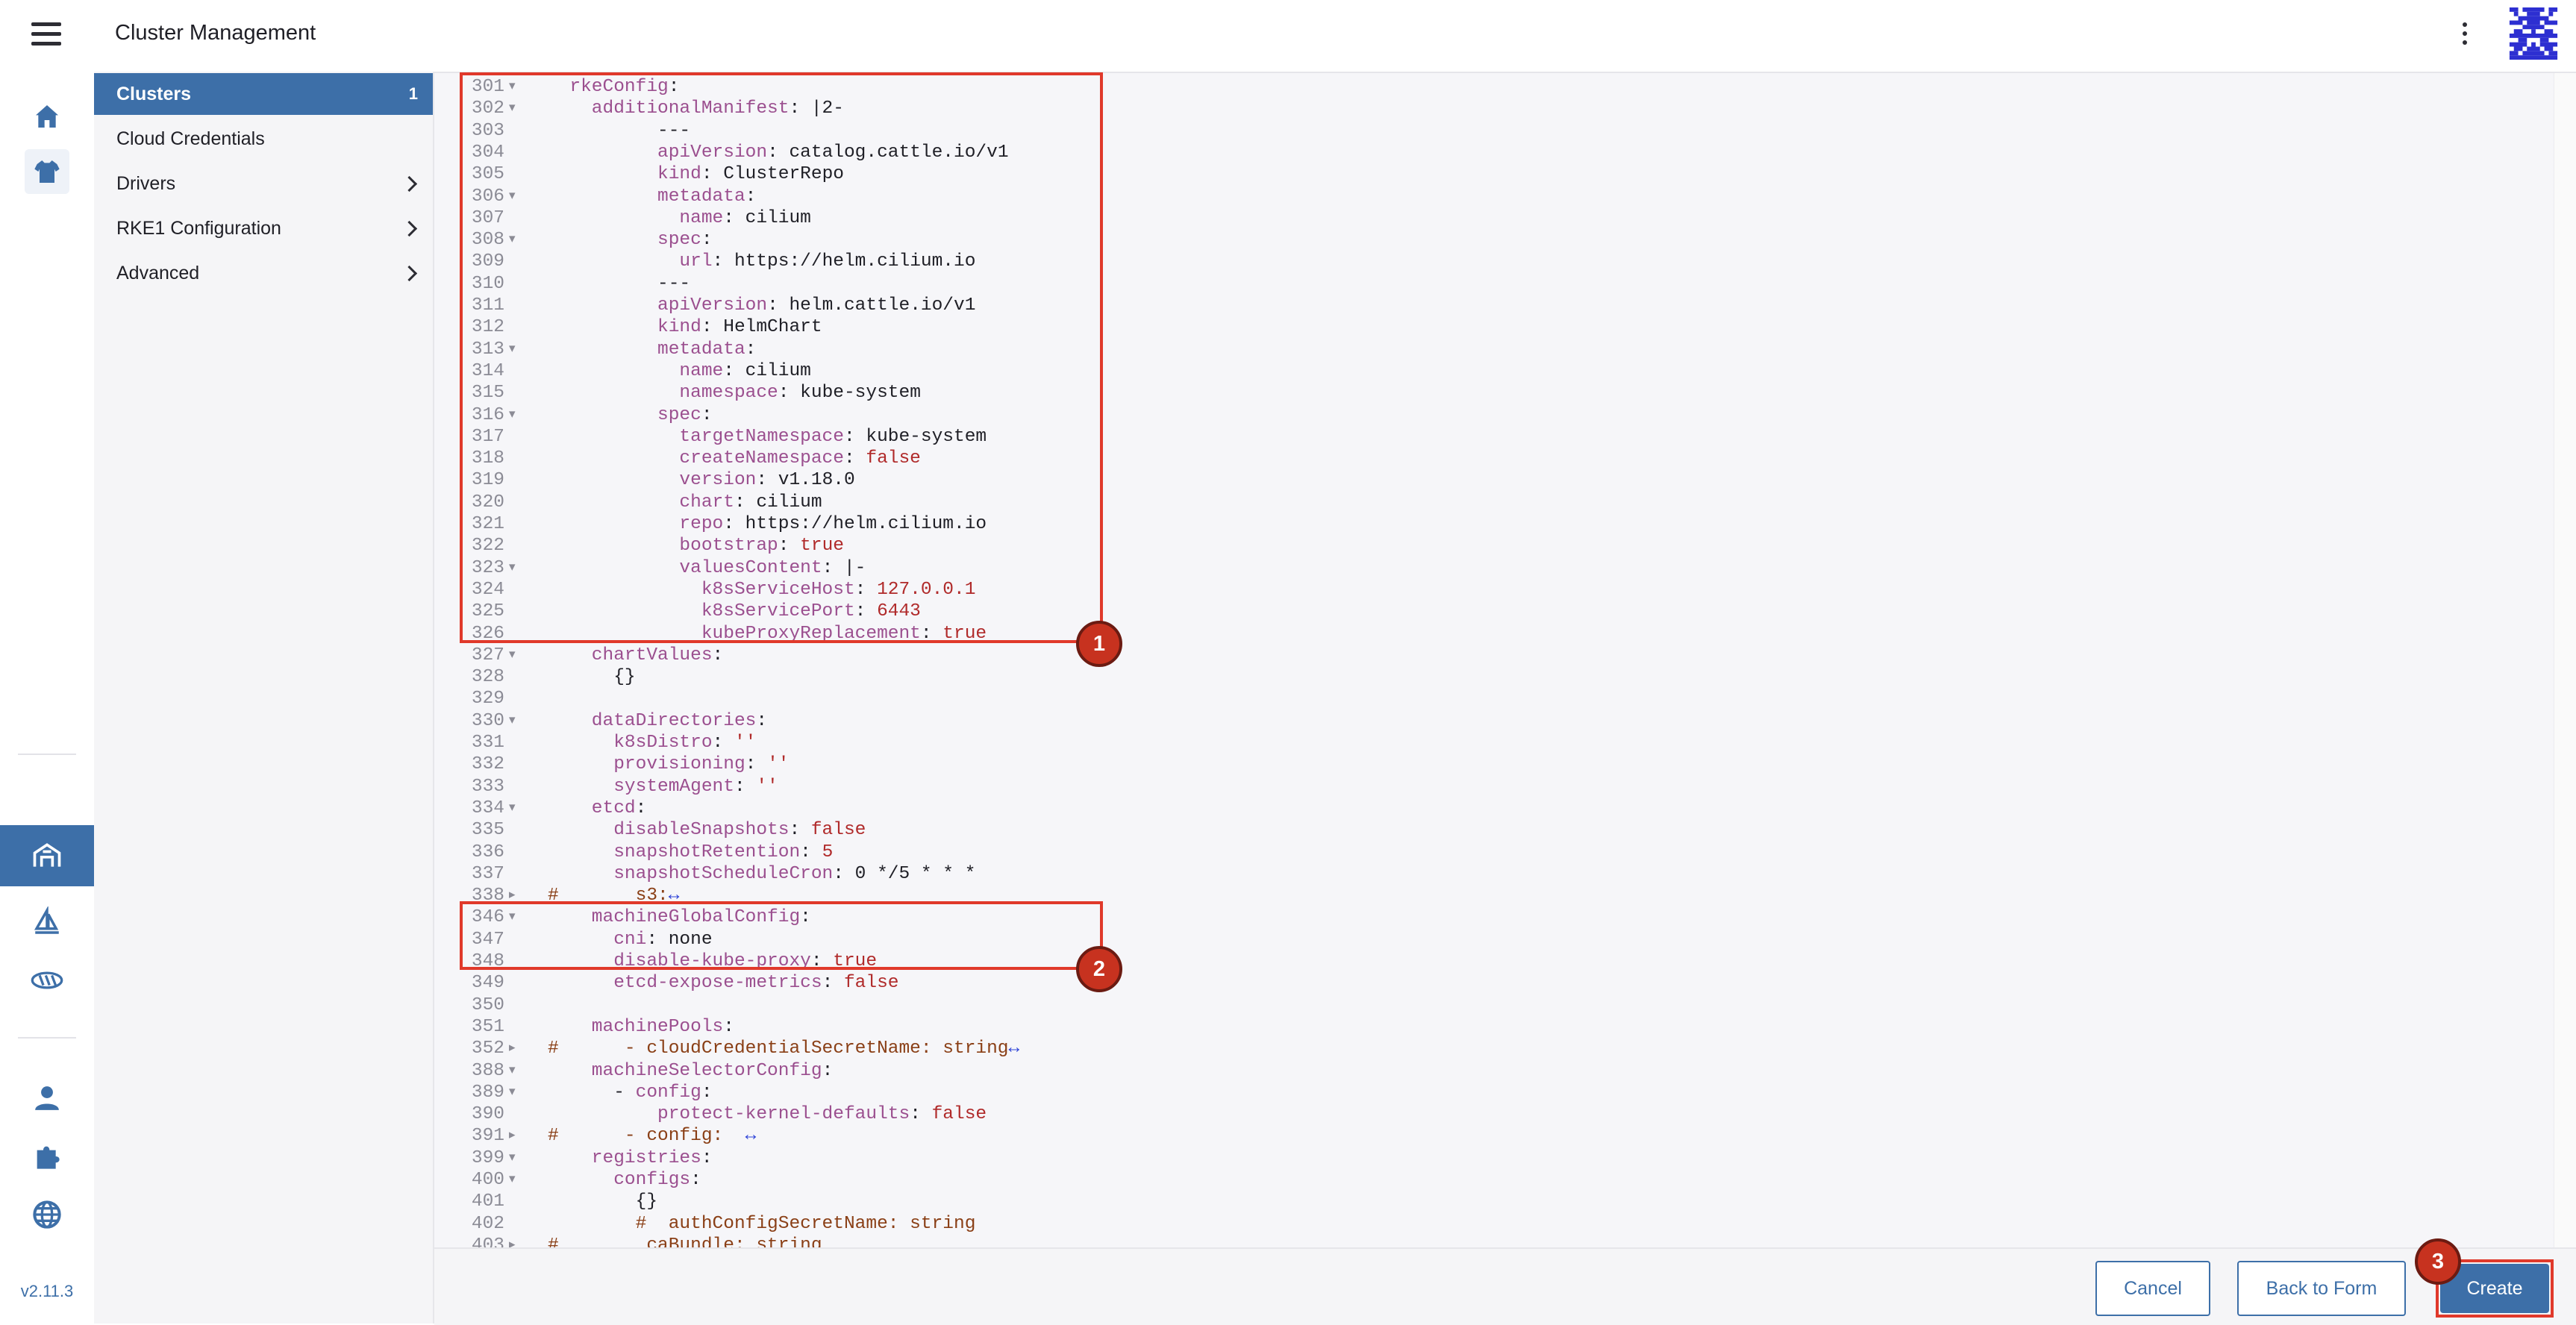  I want to click on sailboat-icon, so click(47, 922).